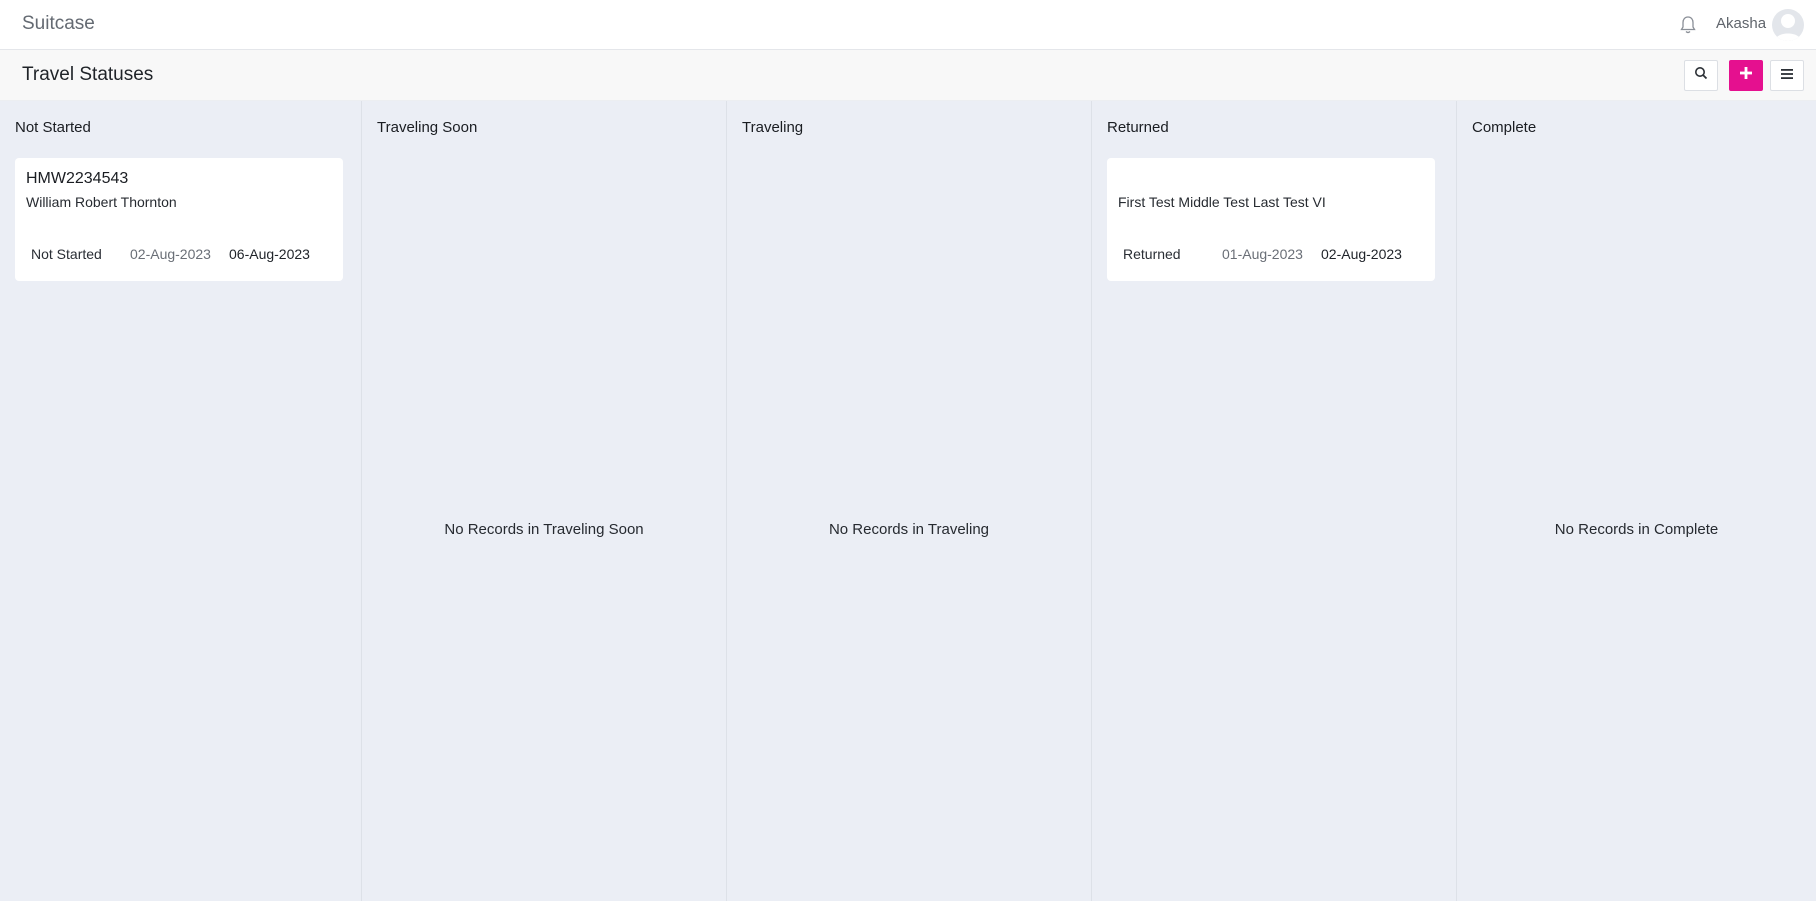  Describe the element at coordinates (1688, 25) in the screenshot. I see `bell-icon` at that location.